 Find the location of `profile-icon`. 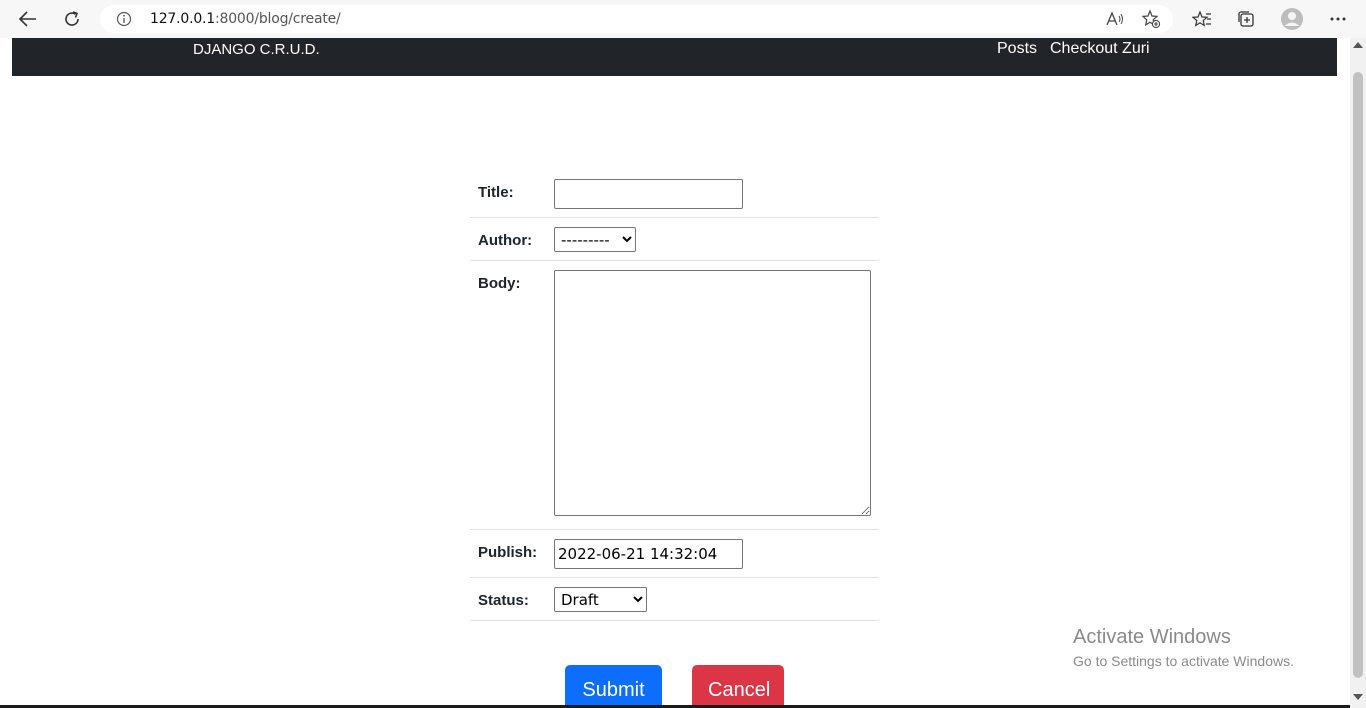

profile-icon is located at coordinates (1292, 19).